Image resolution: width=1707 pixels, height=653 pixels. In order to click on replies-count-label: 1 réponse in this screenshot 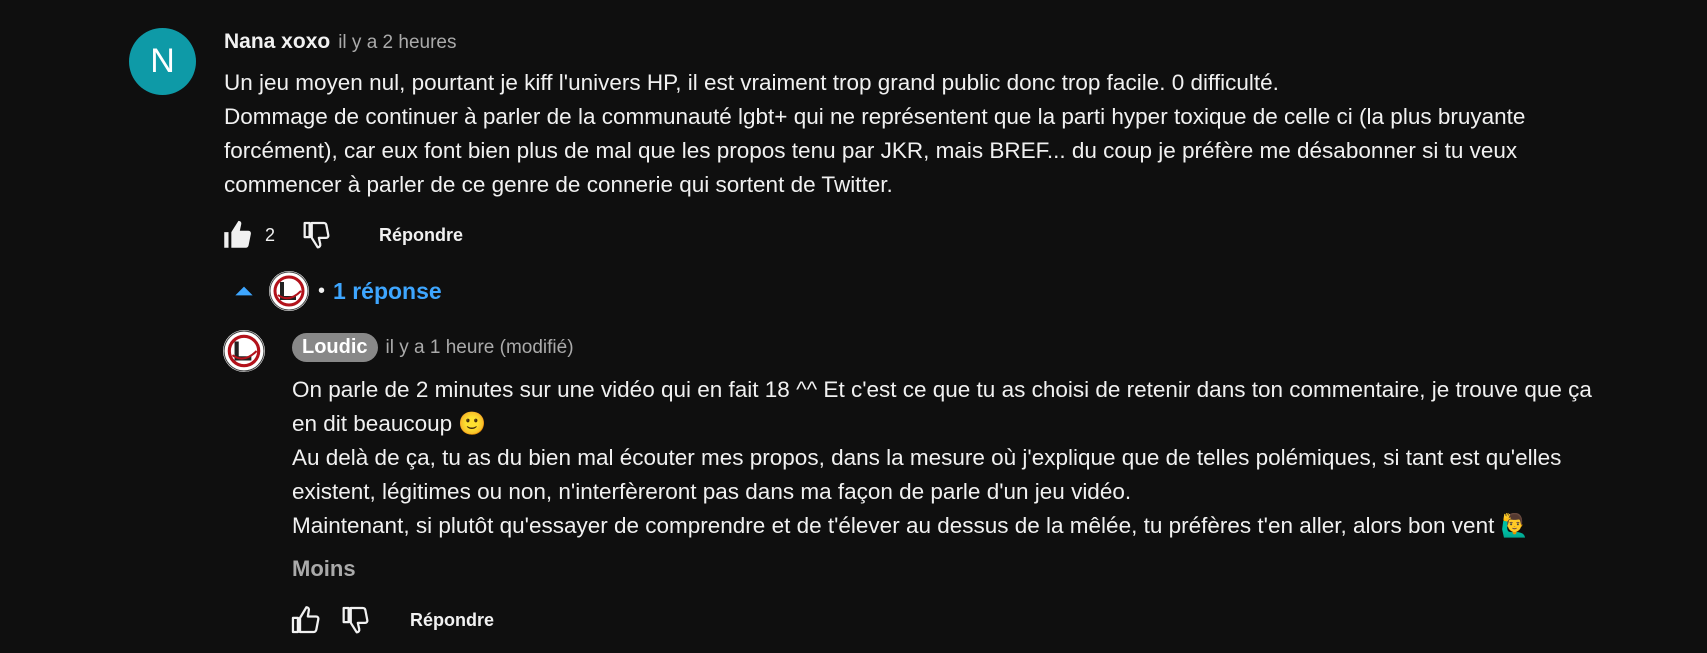, I will do `click(387, 291)`.